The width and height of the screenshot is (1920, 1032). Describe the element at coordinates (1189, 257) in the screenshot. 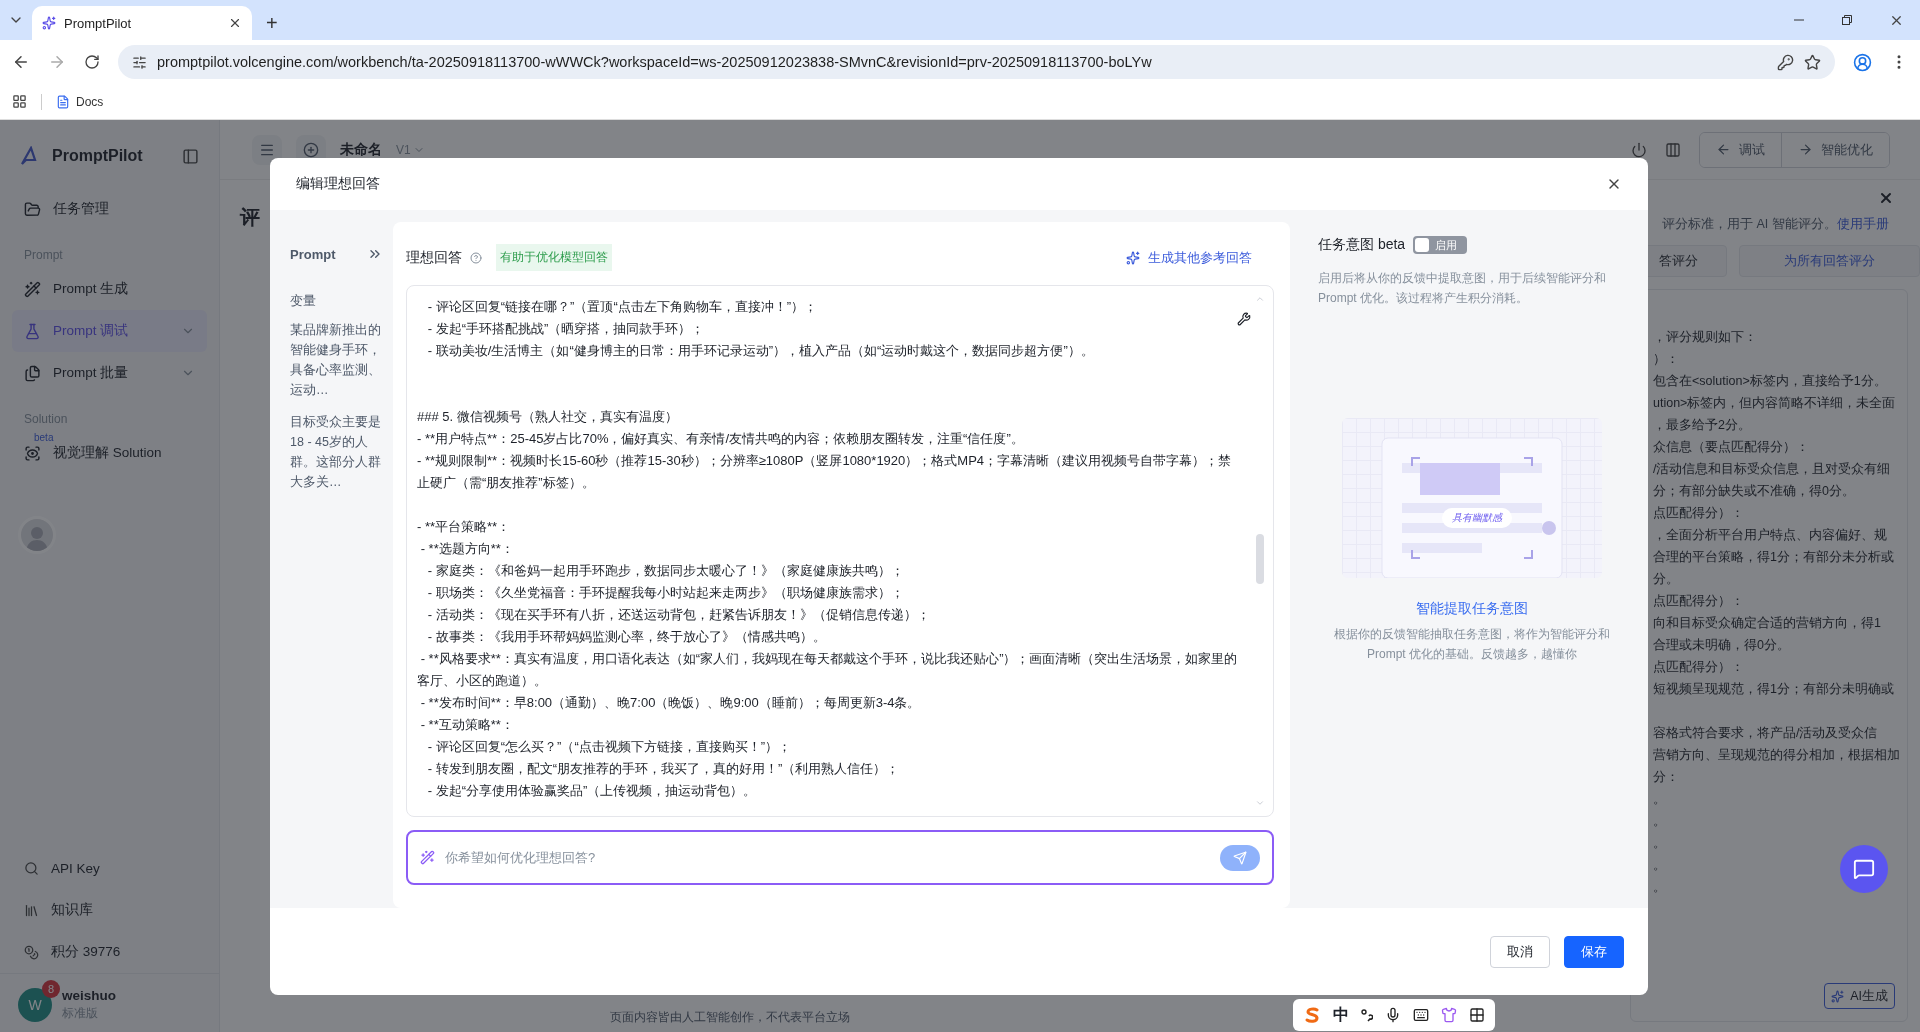

I see `generate-link: 生成其他参考回答` at that location.